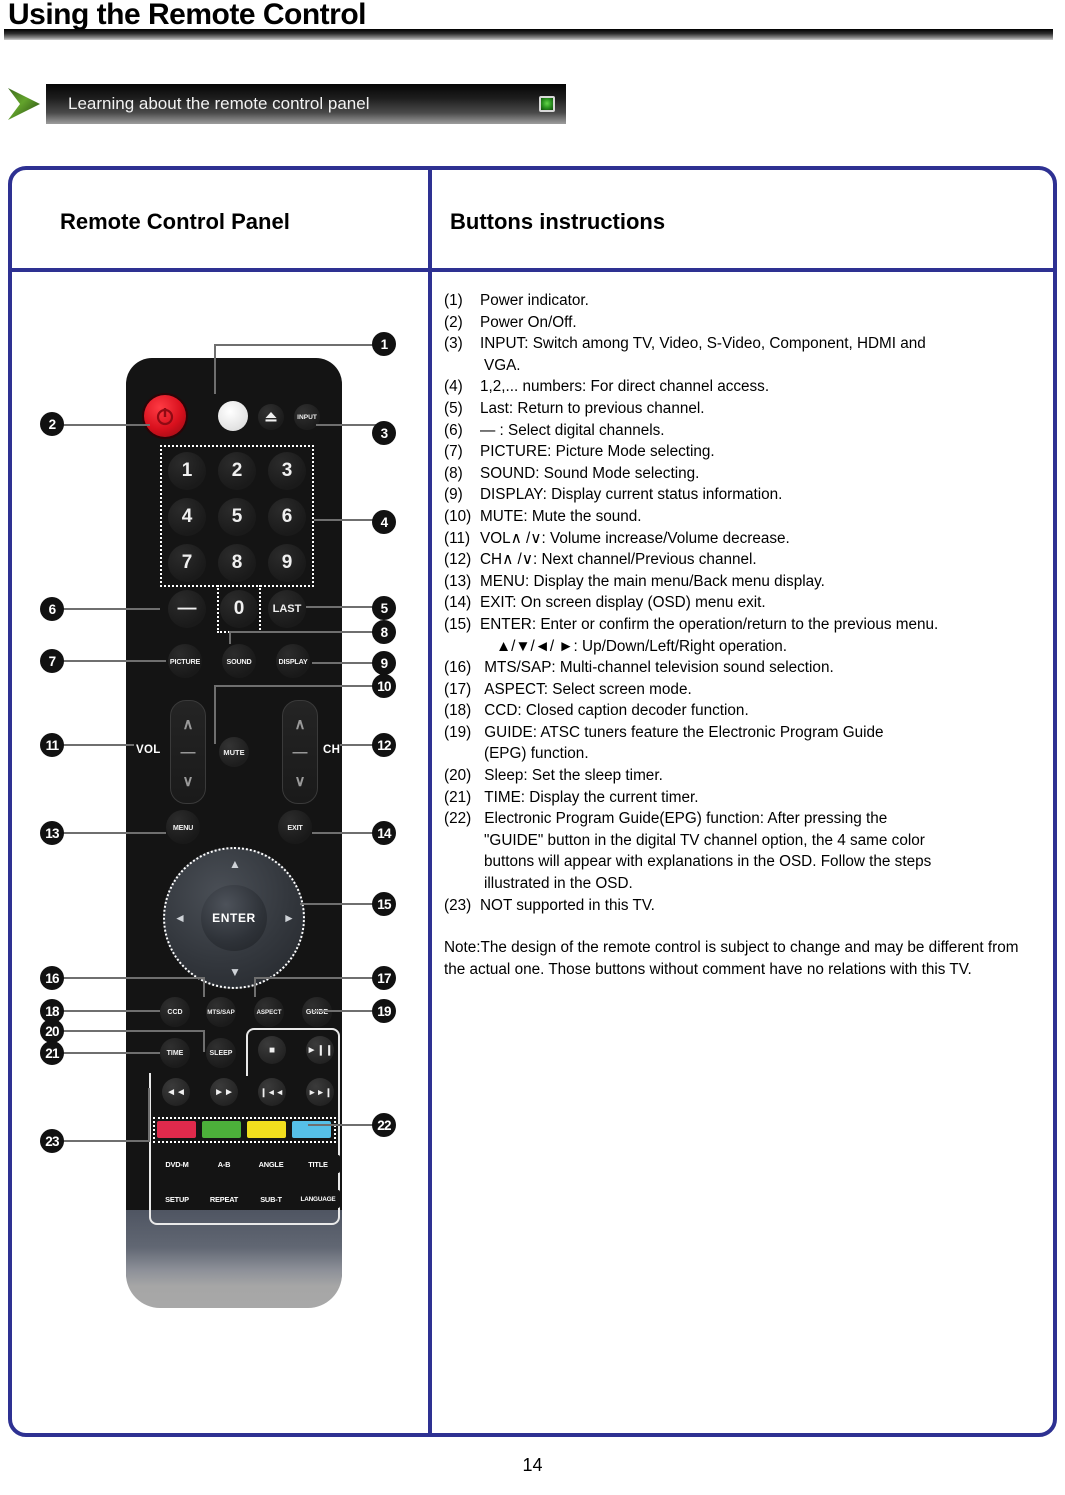  What do you see at coordinates (318, 1199) in the screenshot?
I see `language-button: LANGUAGE` at bounding box center [318, 1199].